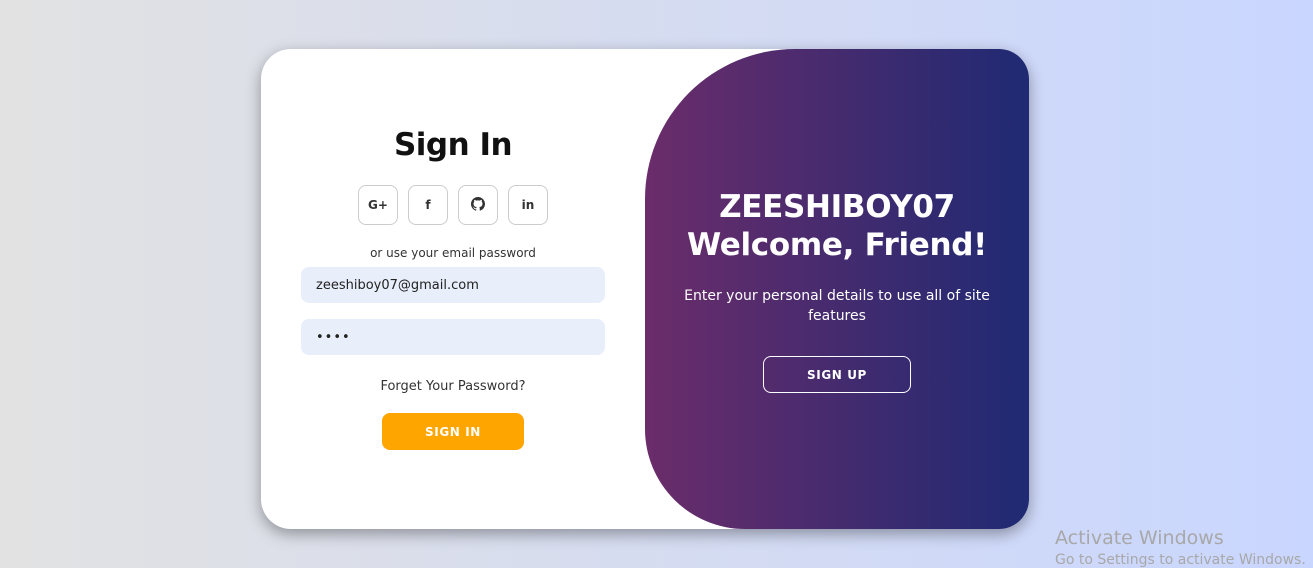  I want to click on github-icon, so click(478, 205).